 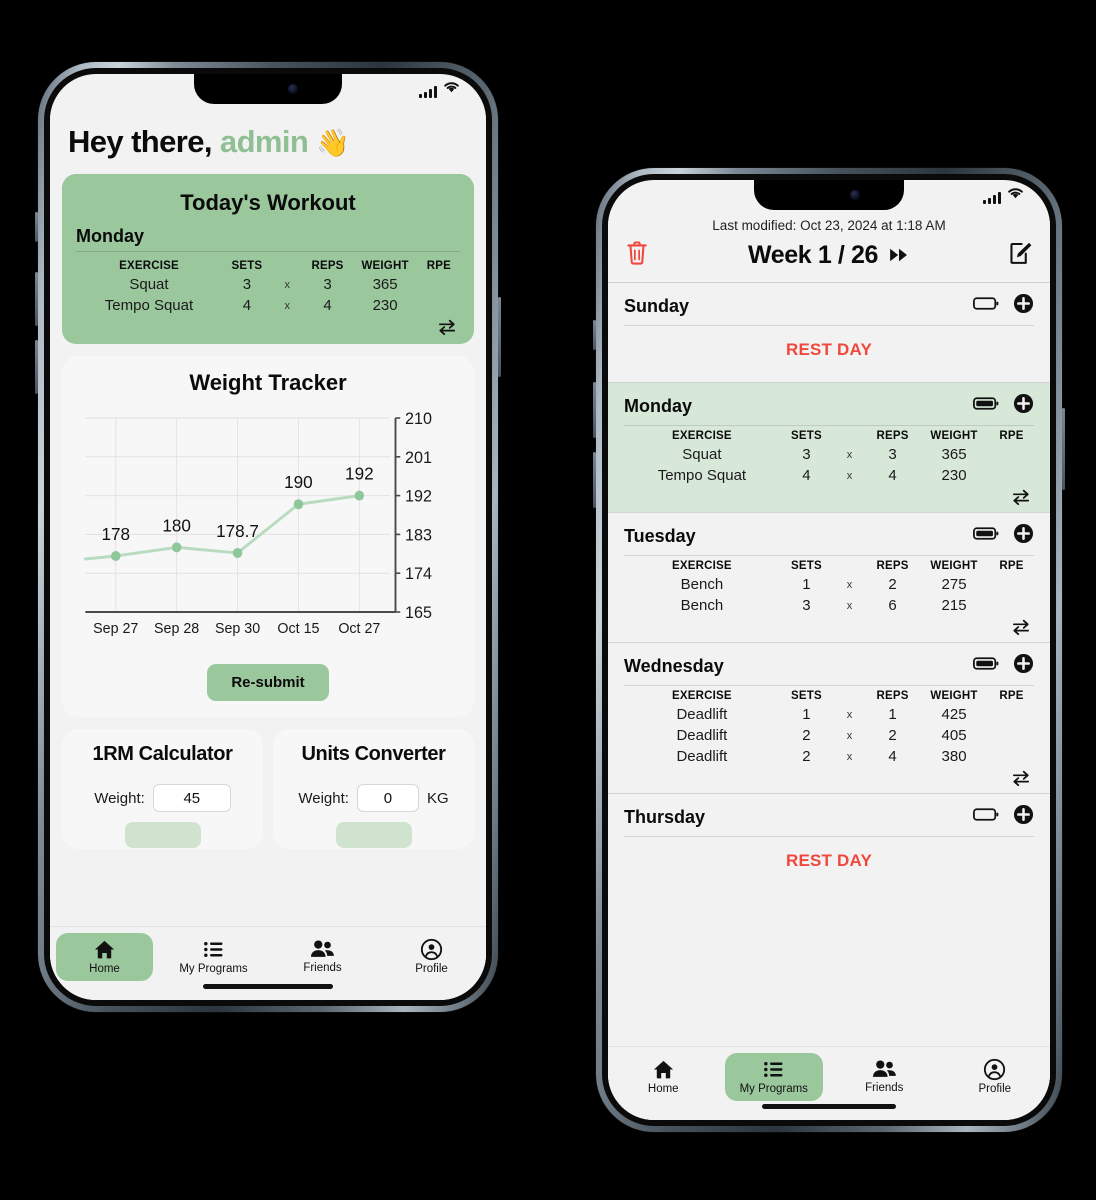 I want to click on day-header: Tuesday, so click(x=829, y=539).